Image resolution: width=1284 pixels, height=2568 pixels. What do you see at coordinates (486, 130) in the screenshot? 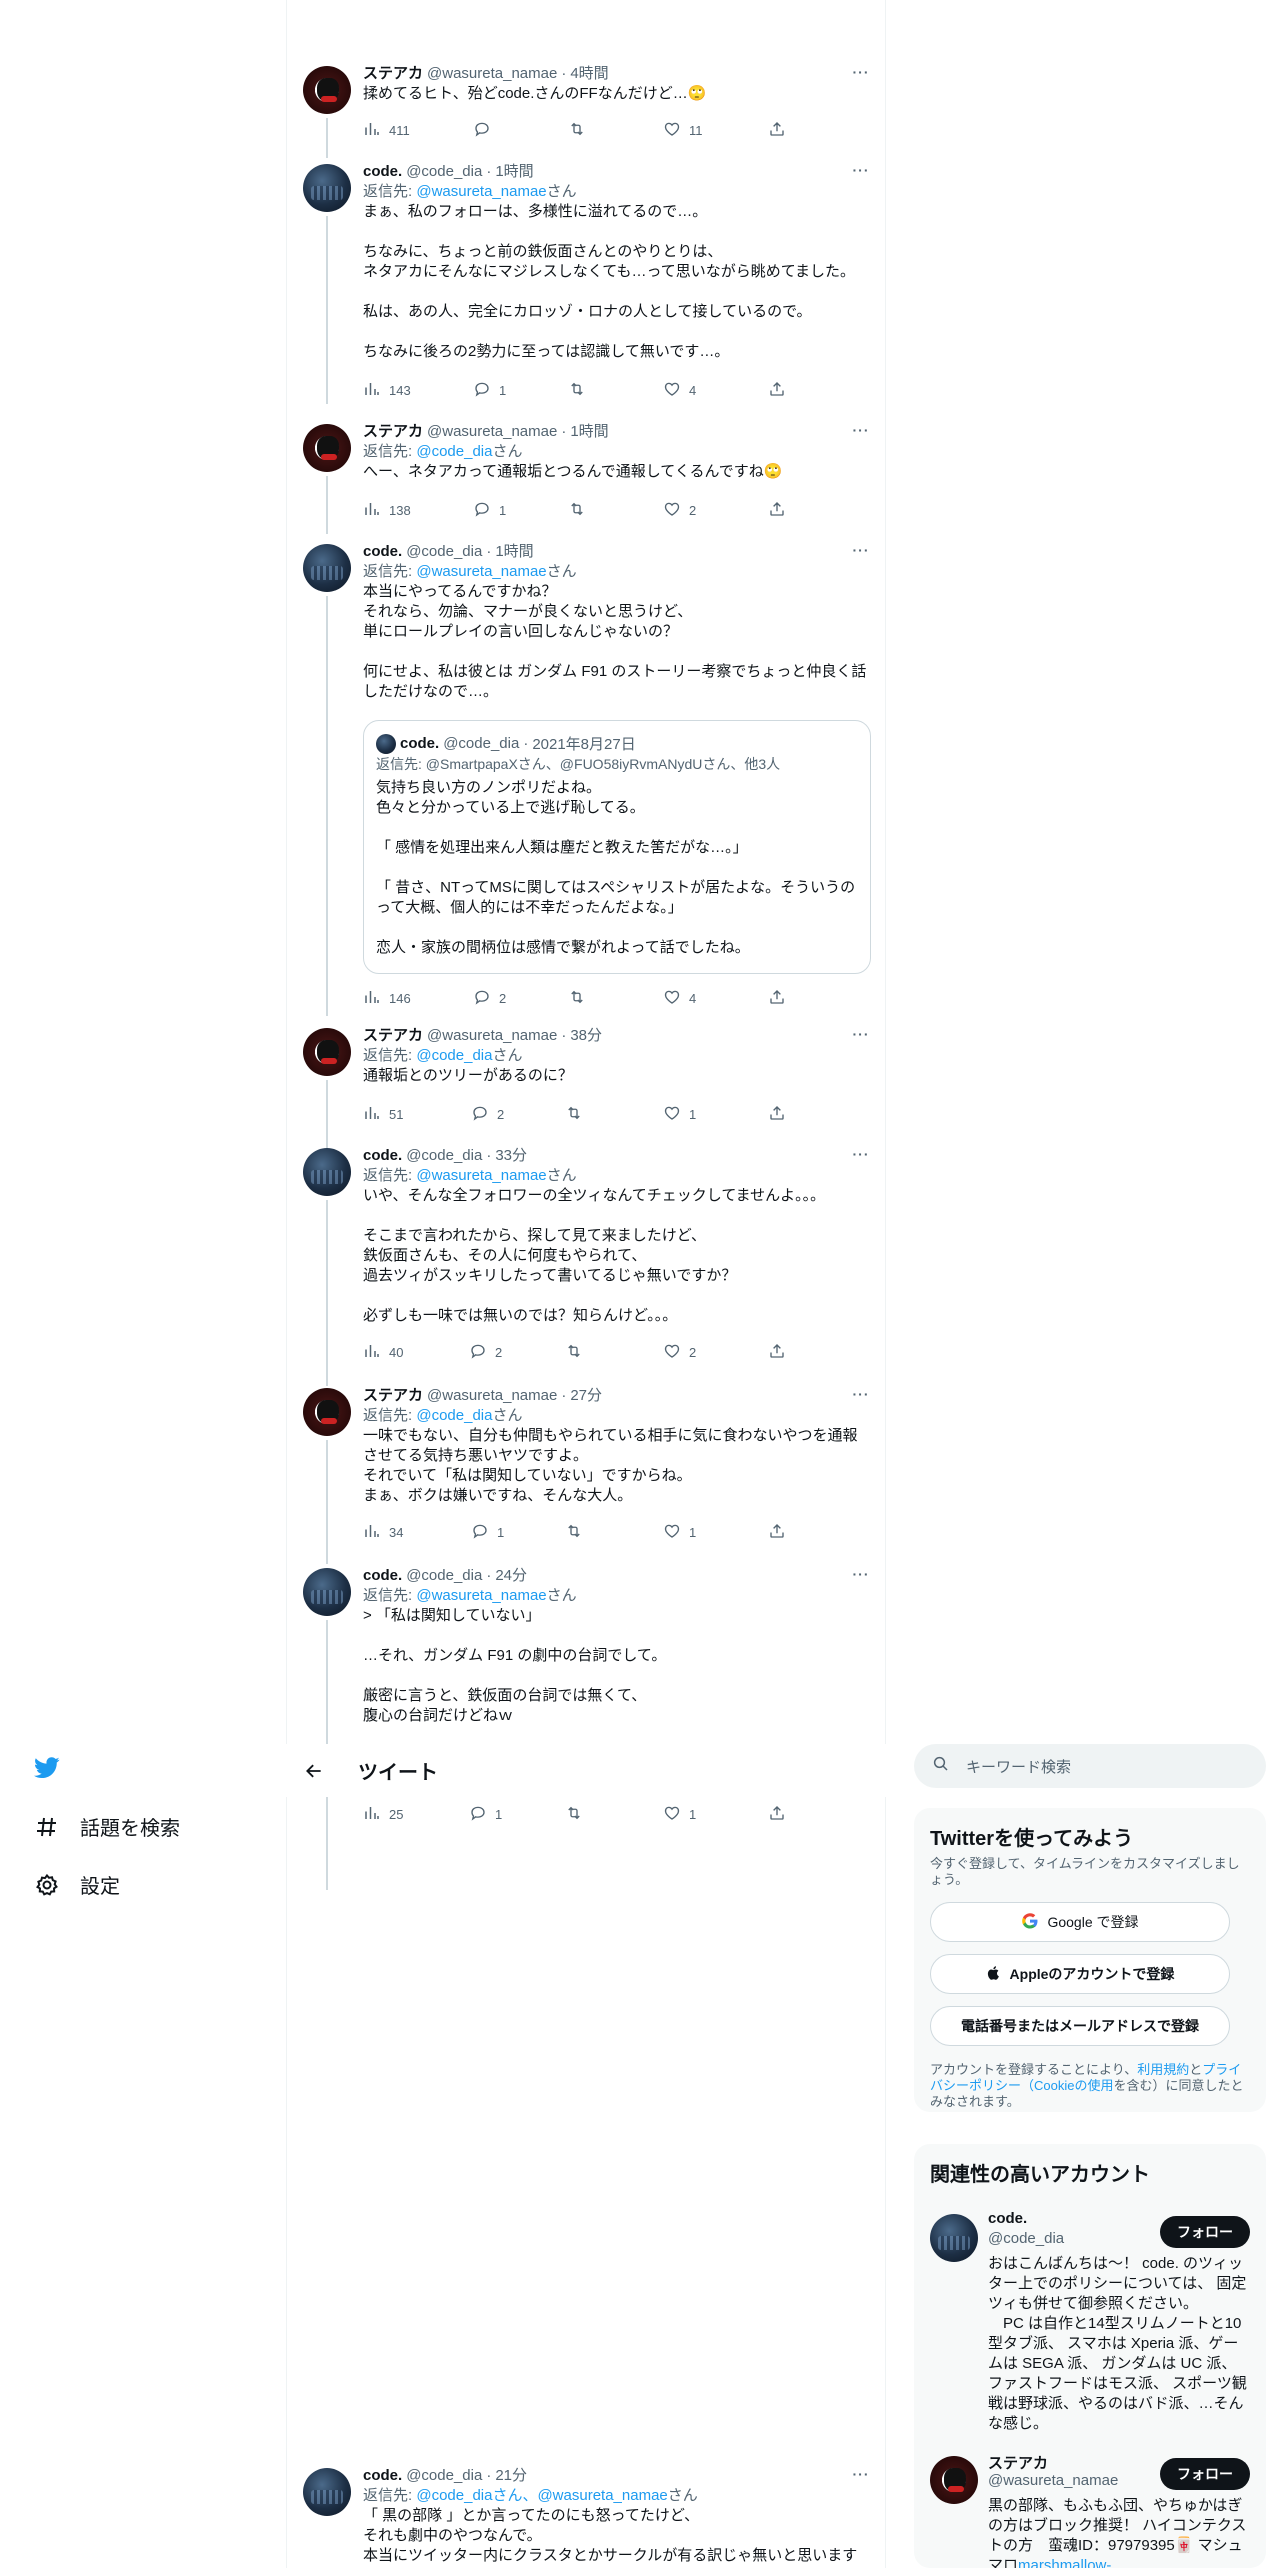
I see `reply-button` at bounding box center [486, 130].